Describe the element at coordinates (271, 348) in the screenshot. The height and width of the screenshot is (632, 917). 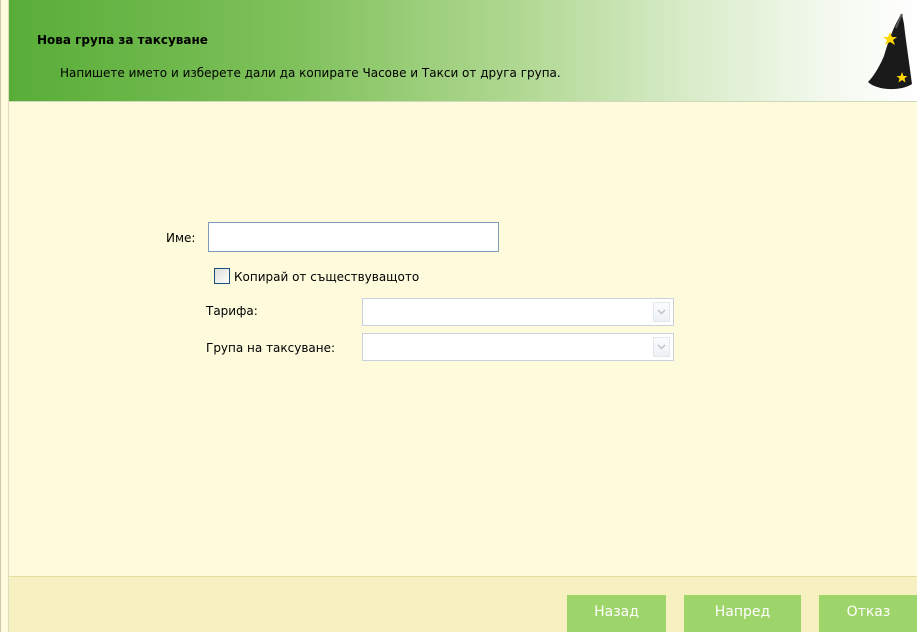
I see `billing-group-label: Група на таксуване:` at that location.